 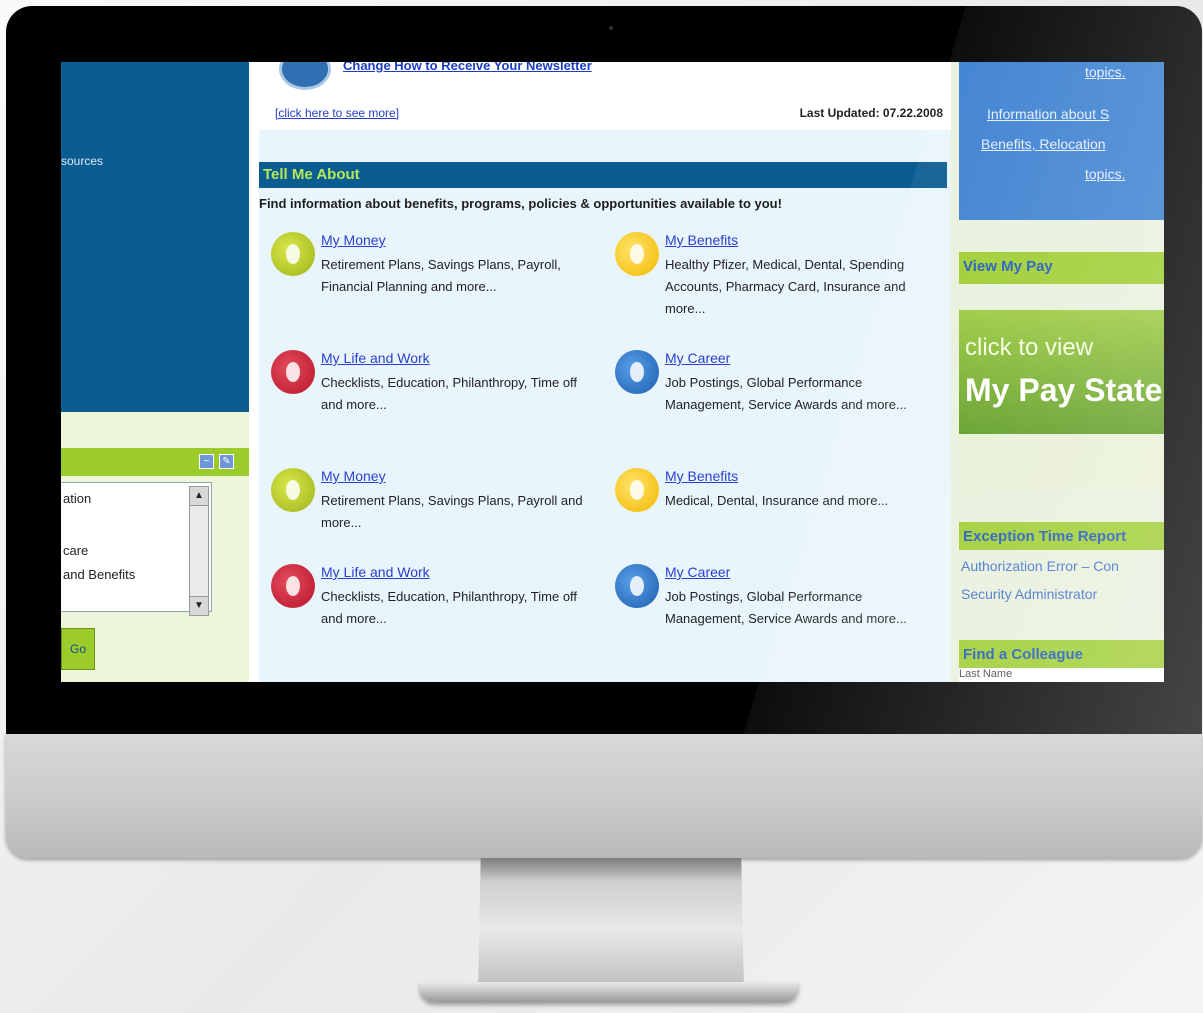 I want to click on info-link: Benefits, Relocation, so click(x=1043, y=144).